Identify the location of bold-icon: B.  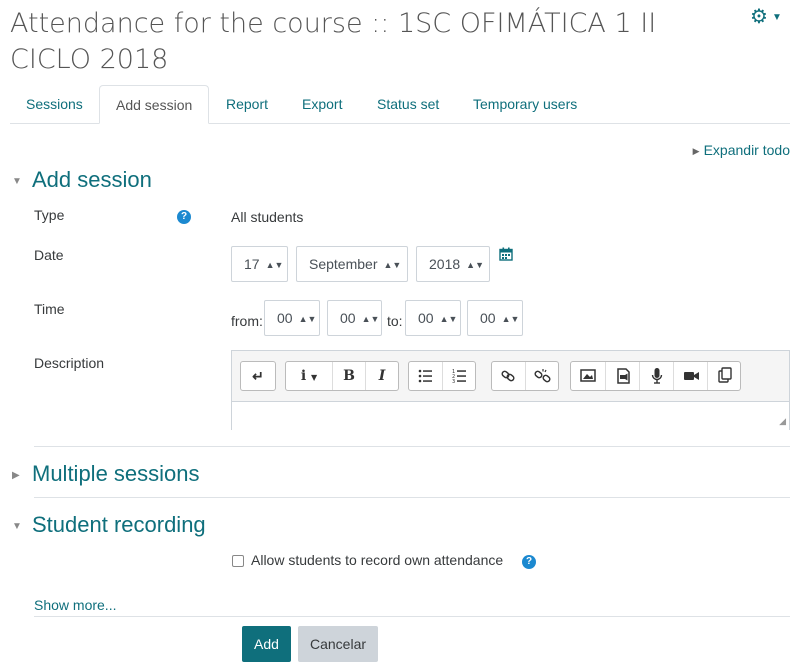
(348, 376).